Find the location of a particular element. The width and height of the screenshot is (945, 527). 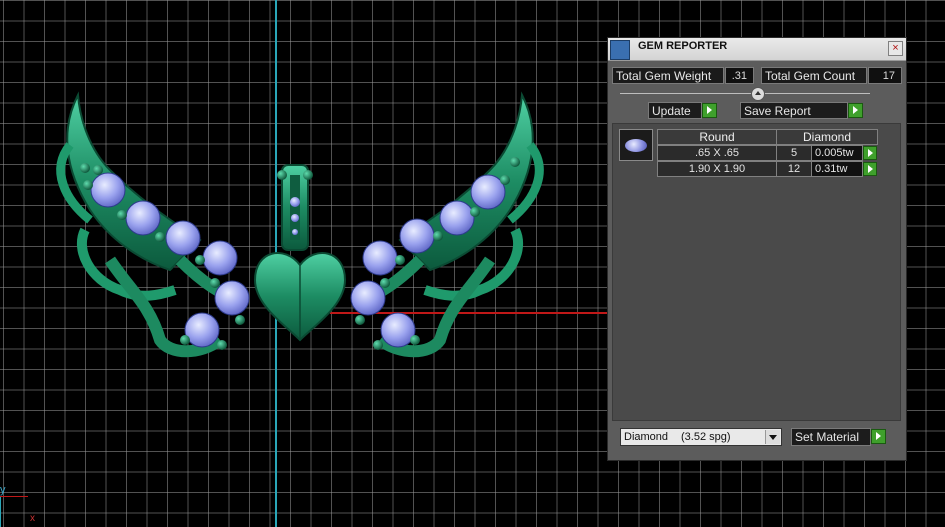

panel-divider is located at coordinates (745, 93).